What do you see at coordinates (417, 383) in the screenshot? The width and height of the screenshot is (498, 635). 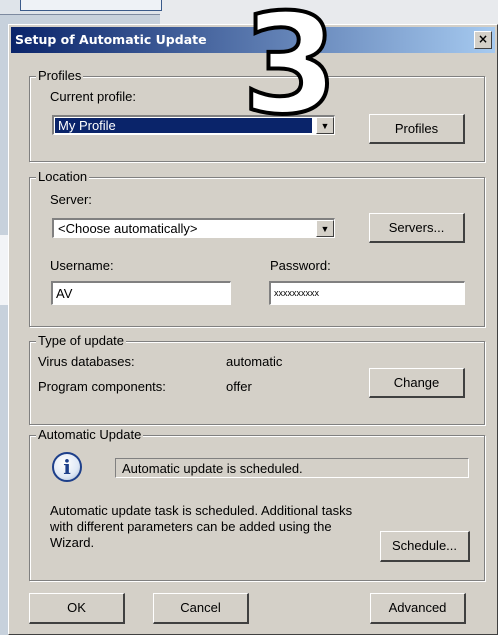 I see `change-button: Change` at bounding box center [417, 383].